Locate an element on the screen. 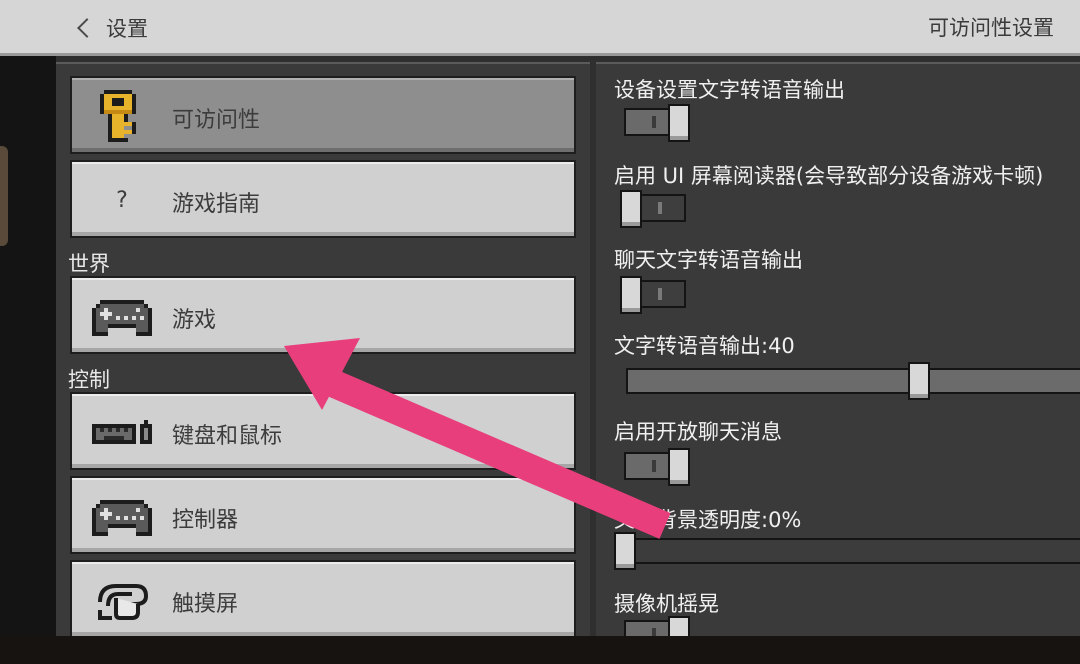 The image size is (1080, 664). nav-item-keyboard-mouse: 键盘和鼠标 is located at coordinates (323, 431).